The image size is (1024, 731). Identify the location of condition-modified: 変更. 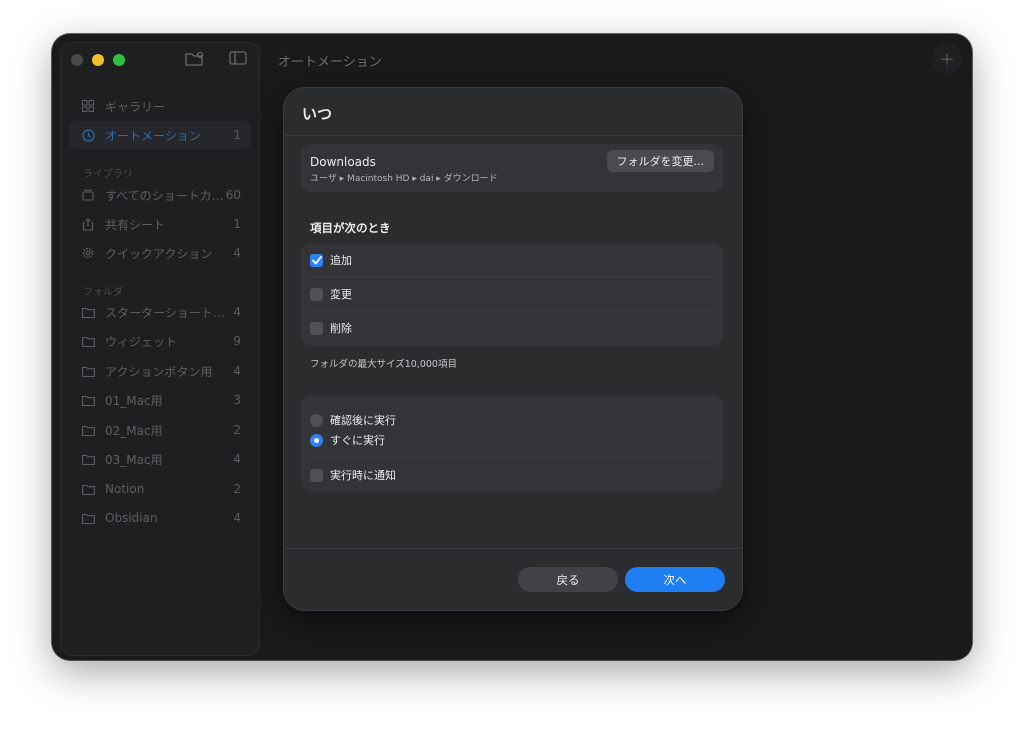
(331, 294).